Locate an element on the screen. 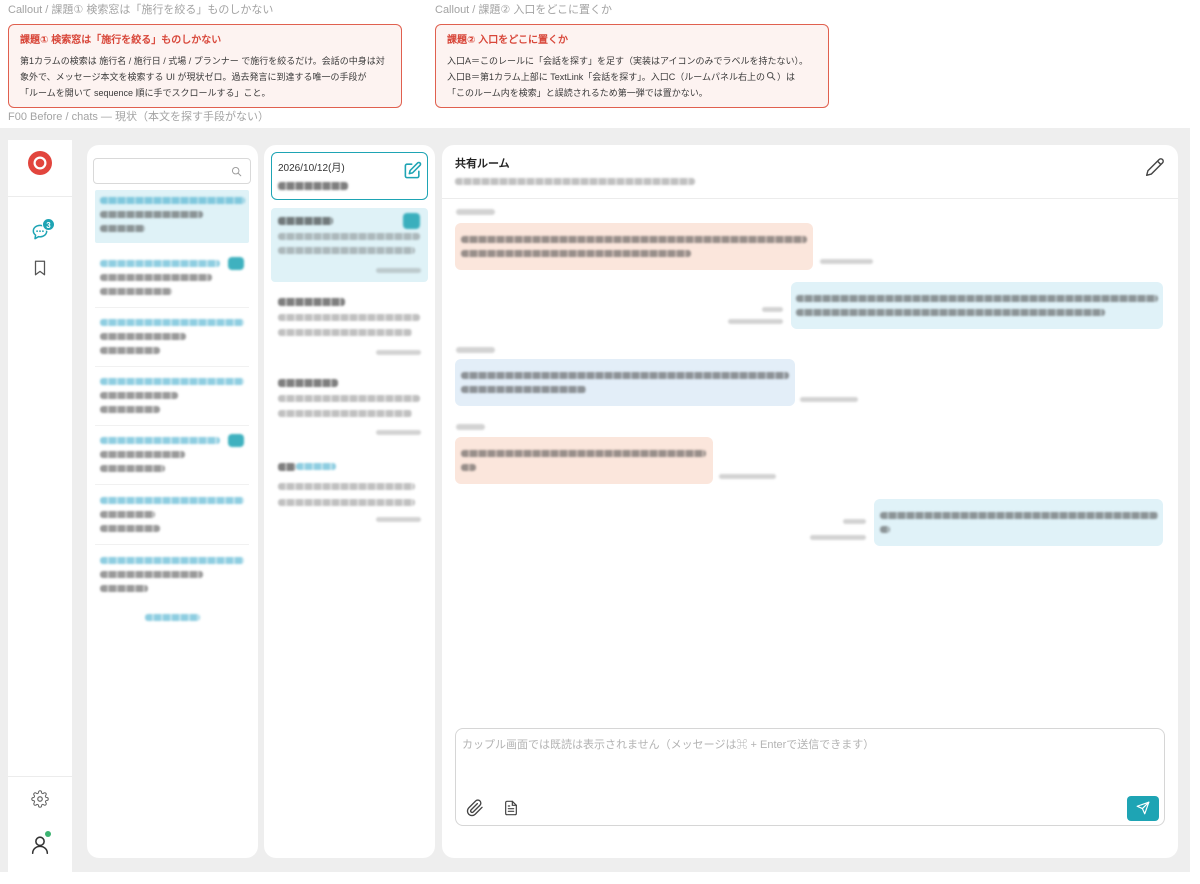 This screenshot has width=1200, height=884. gear-icon is located at coordinates (40, 799).